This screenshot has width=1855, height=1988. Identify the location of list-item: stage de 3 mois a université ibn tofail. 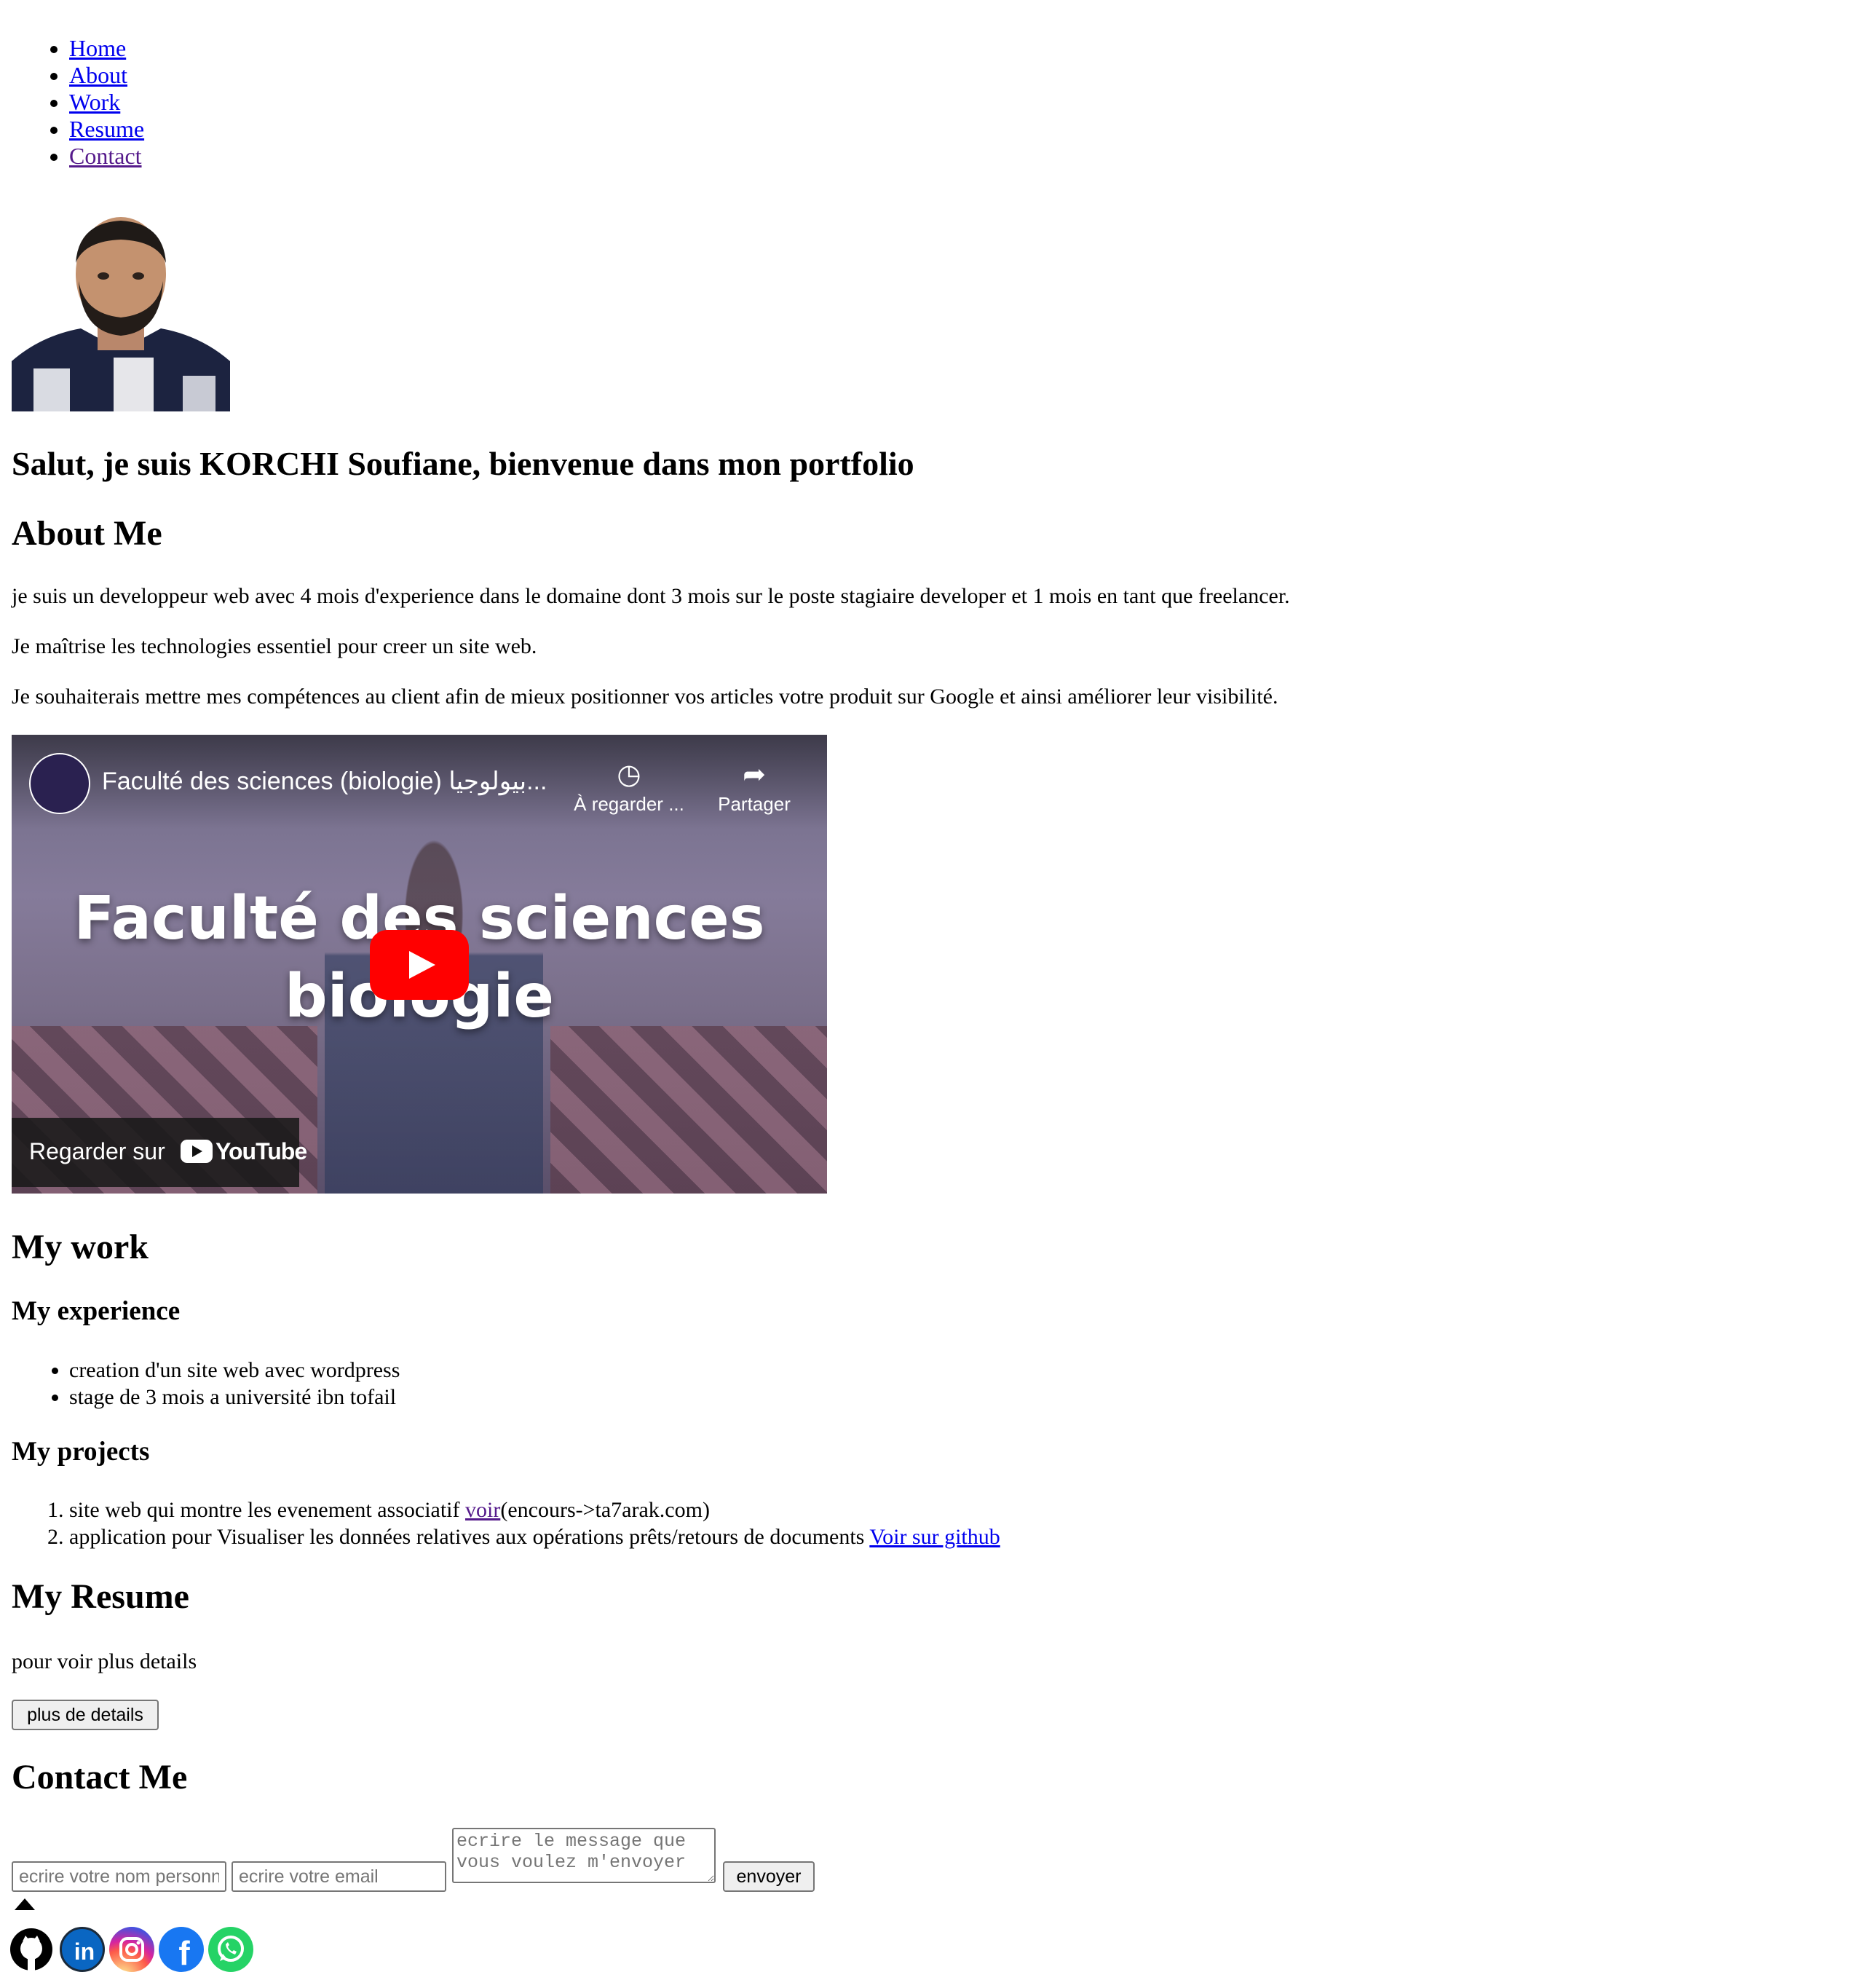
(234, 1397).